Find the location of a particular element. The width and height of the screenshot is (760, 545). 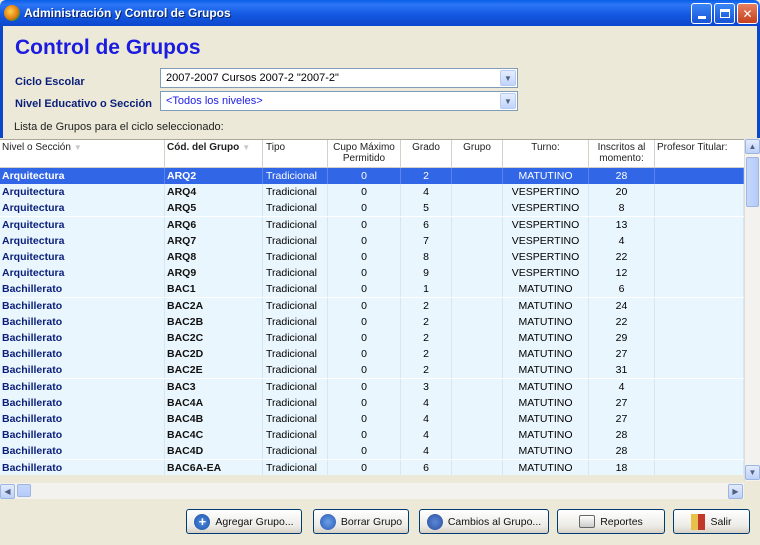

cell-cod: BAC2D is located at coordinates (214, 354).